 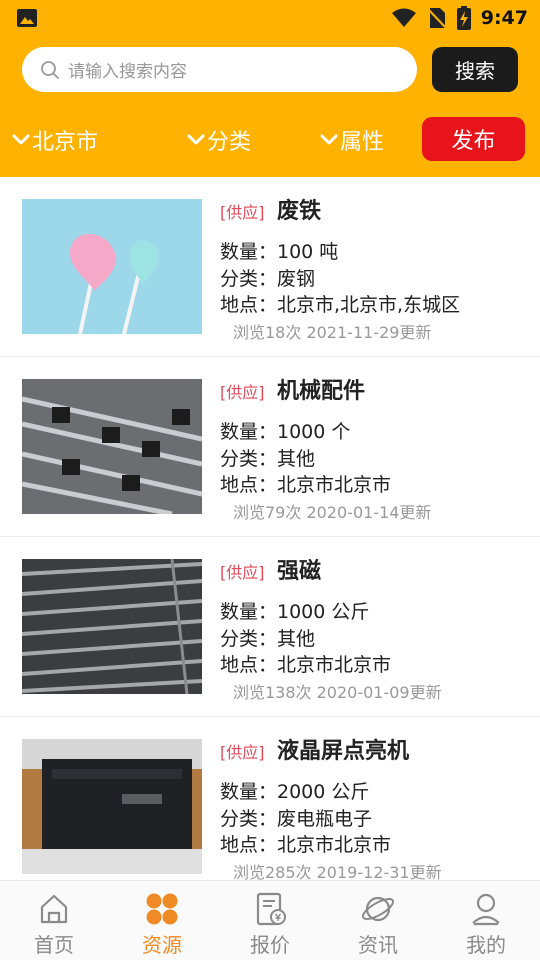 I want to click on home-icon, so click(x=54, y=909).